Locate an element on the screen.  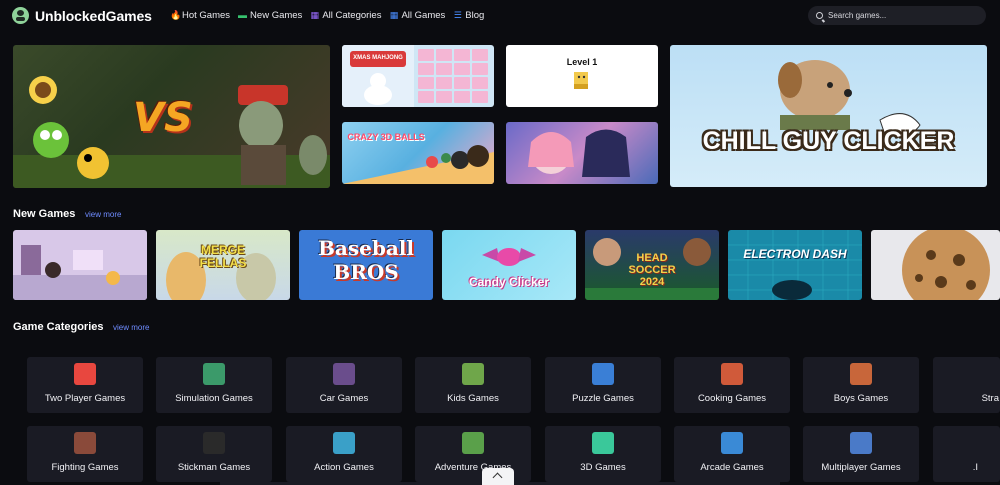
featured-game-anime is located at coordinates (582, 153).